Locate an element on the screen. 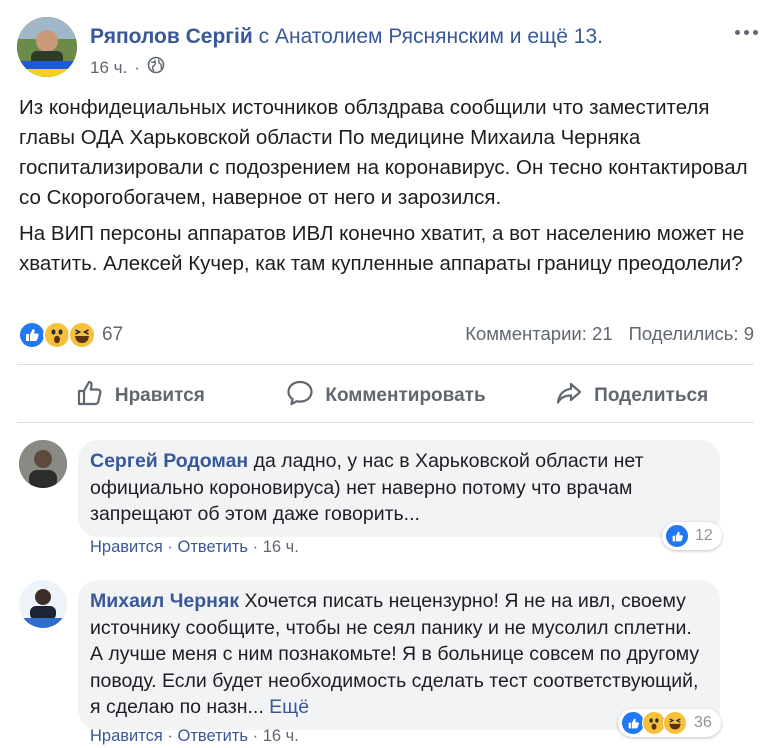 The height and width of the screenshot is (748, 771). like-button: Нравится is located at coordinates (140, 396).